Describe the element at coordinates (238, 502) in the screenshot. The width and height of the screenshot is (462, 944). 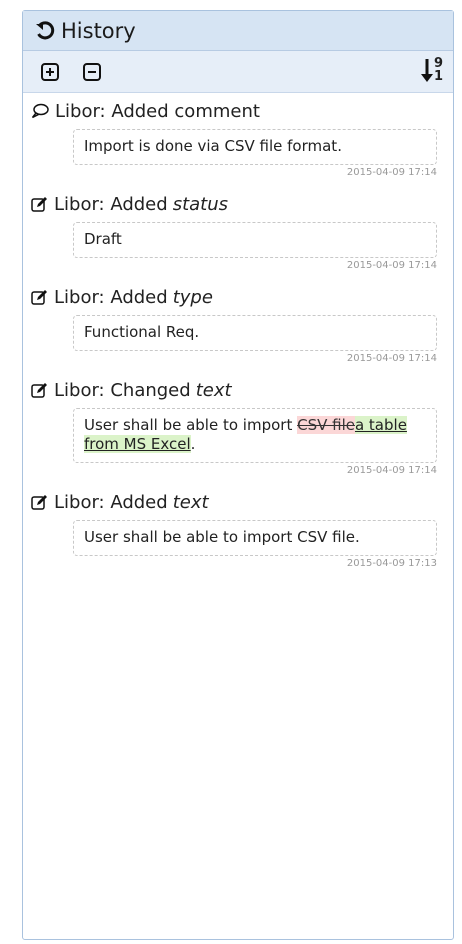
I see `entry-title: Libor: Added text` at that location.